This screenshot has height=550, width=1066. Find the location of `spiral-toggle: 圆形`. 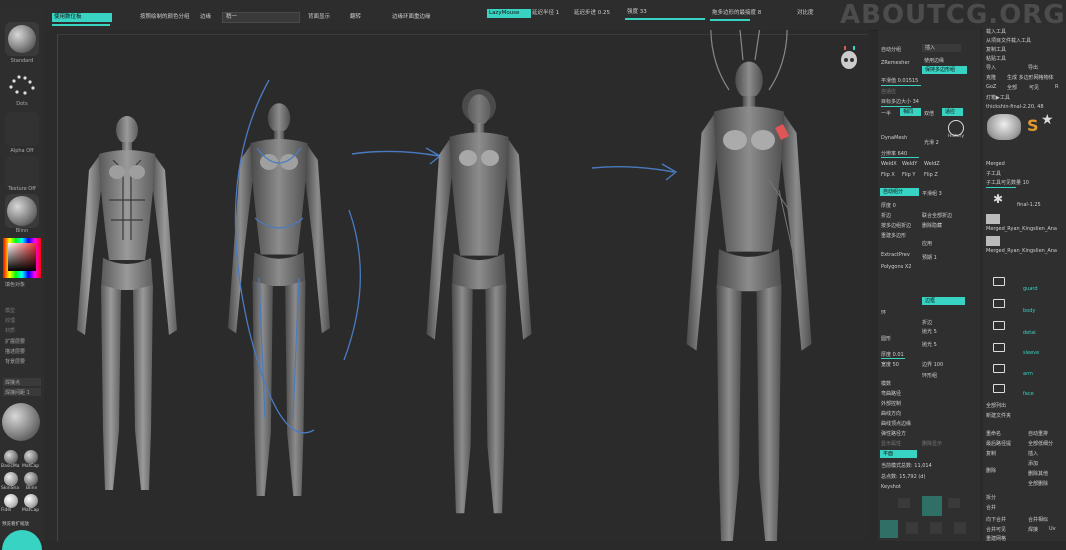

spiral-toggle: 圆形 is located at coordinates (886, 338).